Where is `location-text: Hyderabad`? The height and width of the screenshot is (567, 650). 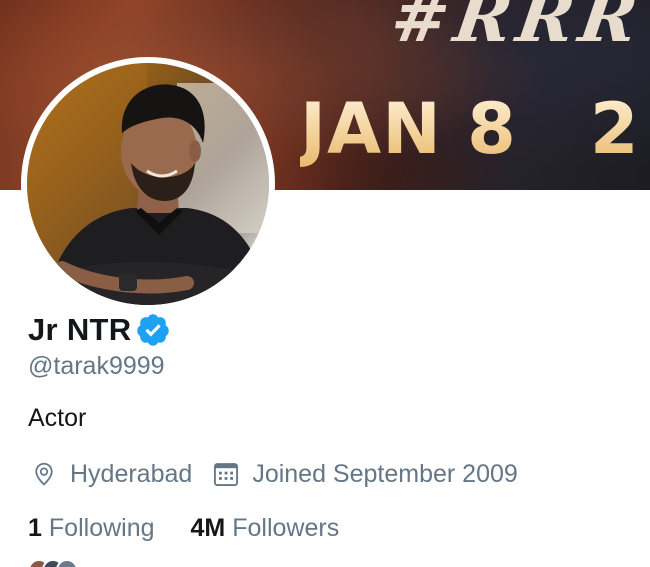 location-text: Hyderabad is located at coordinates (131, 473).